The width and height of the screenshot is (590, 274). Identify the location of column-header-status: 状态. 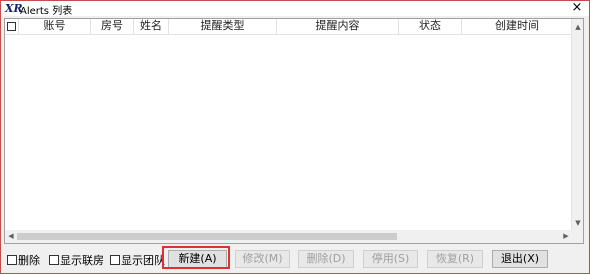
(430, 26).